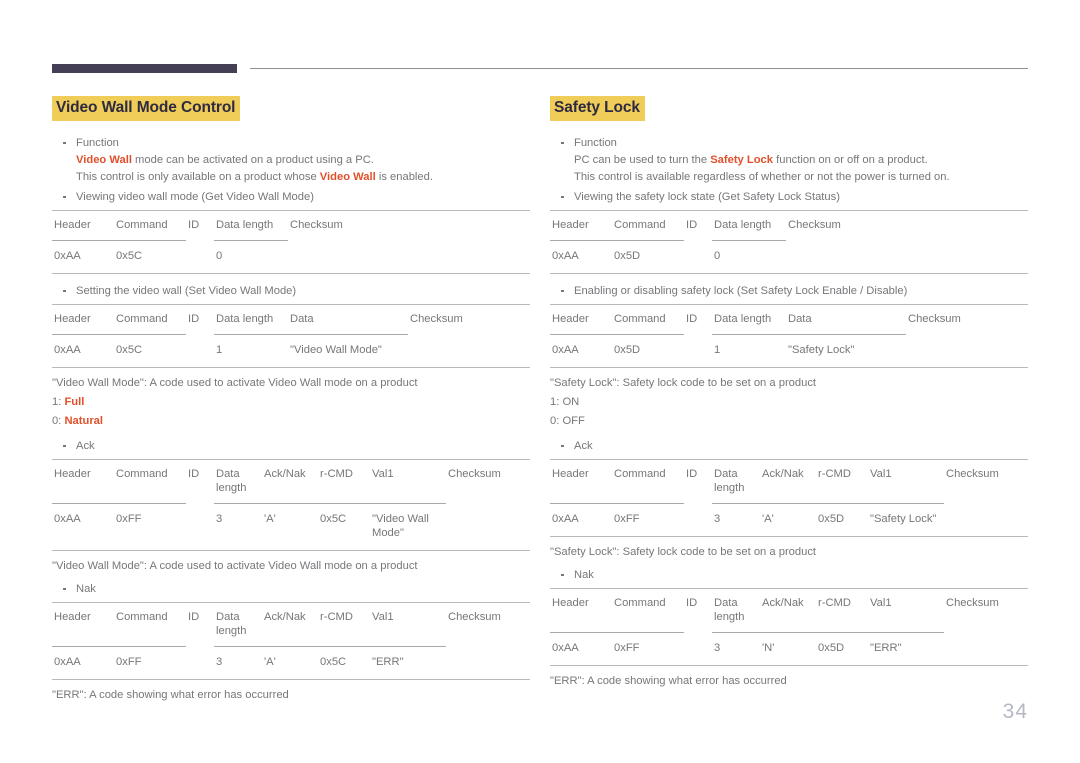  Describe the element at coordinates (846, 318) in the screenshot. I see `th-data: Data` at that location.